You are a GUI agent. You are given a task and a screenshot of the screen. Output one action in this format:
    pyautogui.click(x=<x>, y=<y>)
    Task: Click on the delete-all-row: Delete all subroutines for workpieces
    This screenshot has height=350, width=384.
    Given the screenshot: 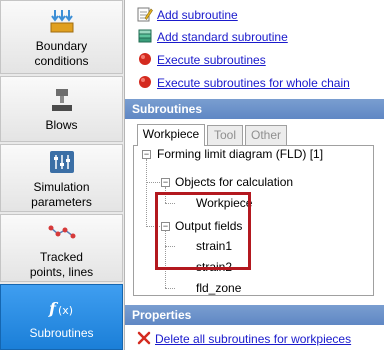 What is the action you would take?
    pyautogui.click(x=244, y=339)
    